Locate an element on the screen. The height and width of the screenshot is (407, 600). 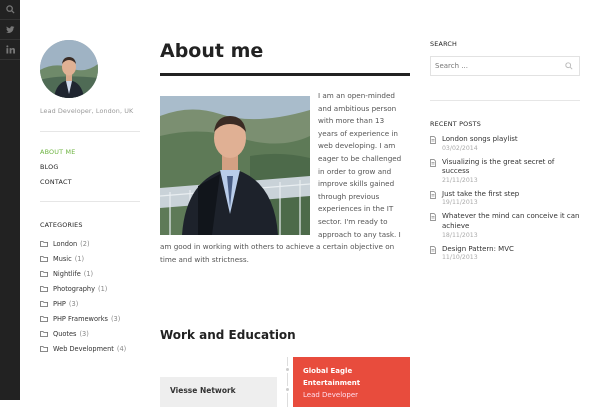
recent-post-date: 19/11/2013 is located at coordinates (460, 203).